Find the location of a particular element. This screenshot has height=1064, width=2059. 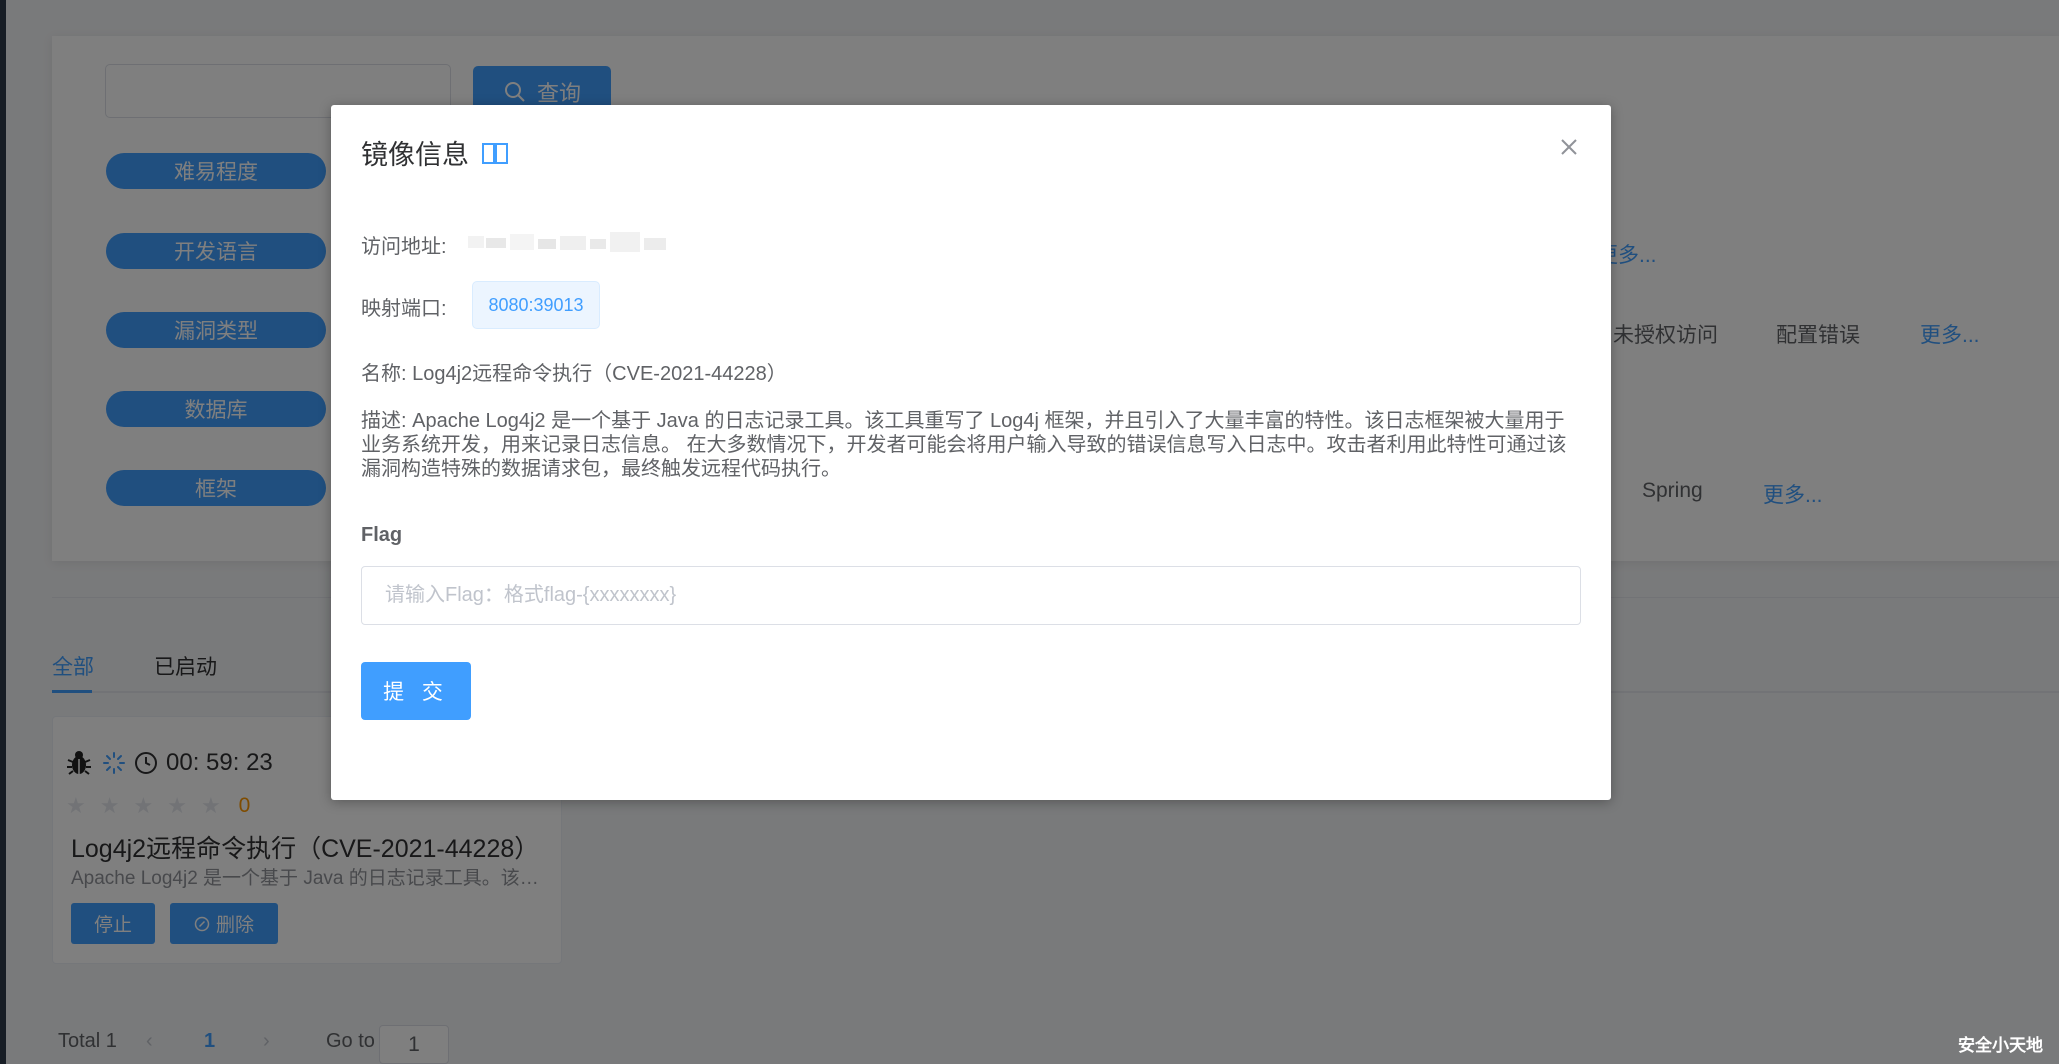

dialog-title-text: 镜像信息 is located at coordinates (415, 155).